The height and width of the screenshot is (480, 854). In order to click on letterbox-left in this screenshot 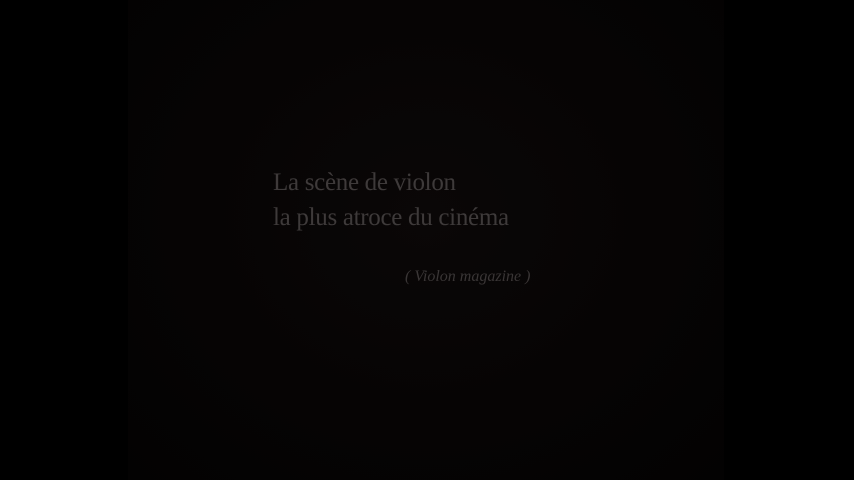, I will do `click(64, 240)`.